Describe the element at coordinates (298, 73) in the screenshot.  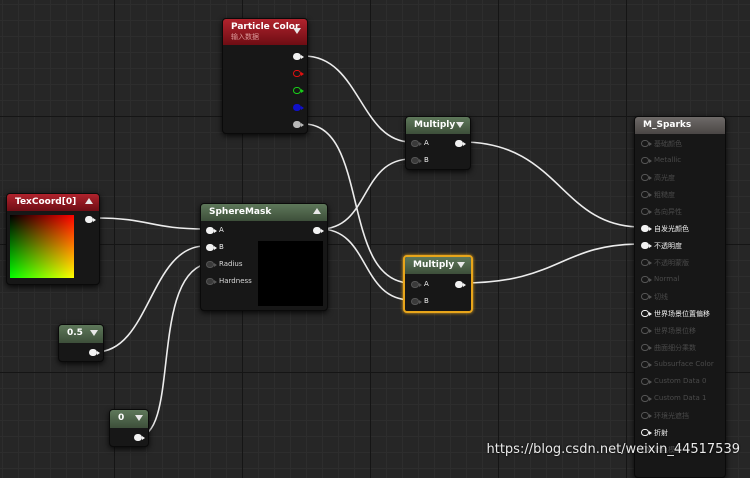
I see `particle-color-r-output-pin` at that location.